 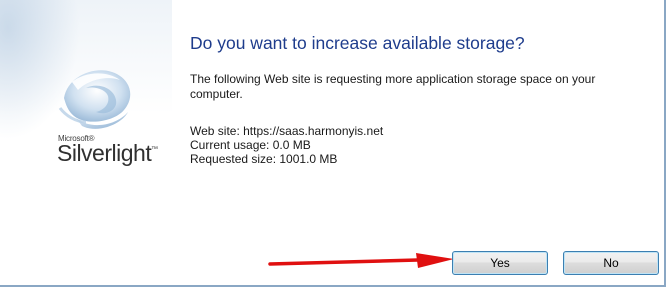 What do you see at coordinates (94, 99) in the screenshot?
I see `silverlight-logo-icon` at bounding box center [94, 99].